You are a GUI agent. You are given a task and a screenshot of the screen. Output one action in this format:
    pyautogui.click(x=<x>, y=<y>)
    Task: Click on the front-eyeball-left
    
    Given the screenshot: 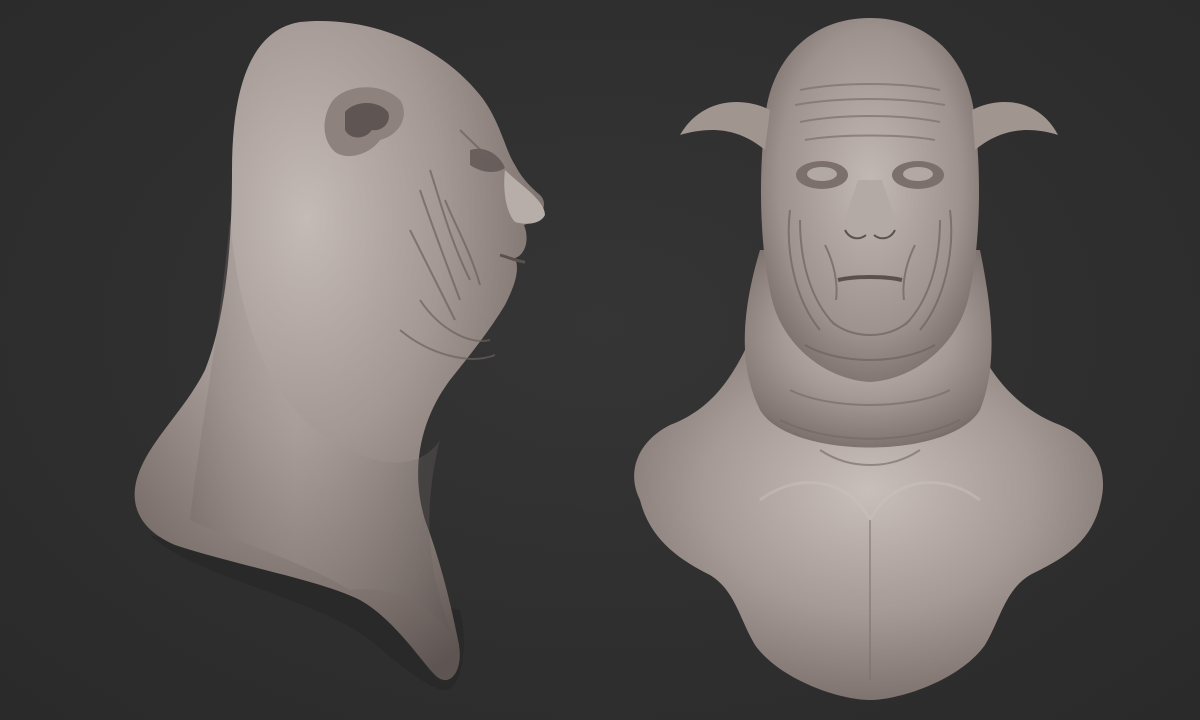 What is the action you would take?
    pyautogui.click(x=822, y=174)
    